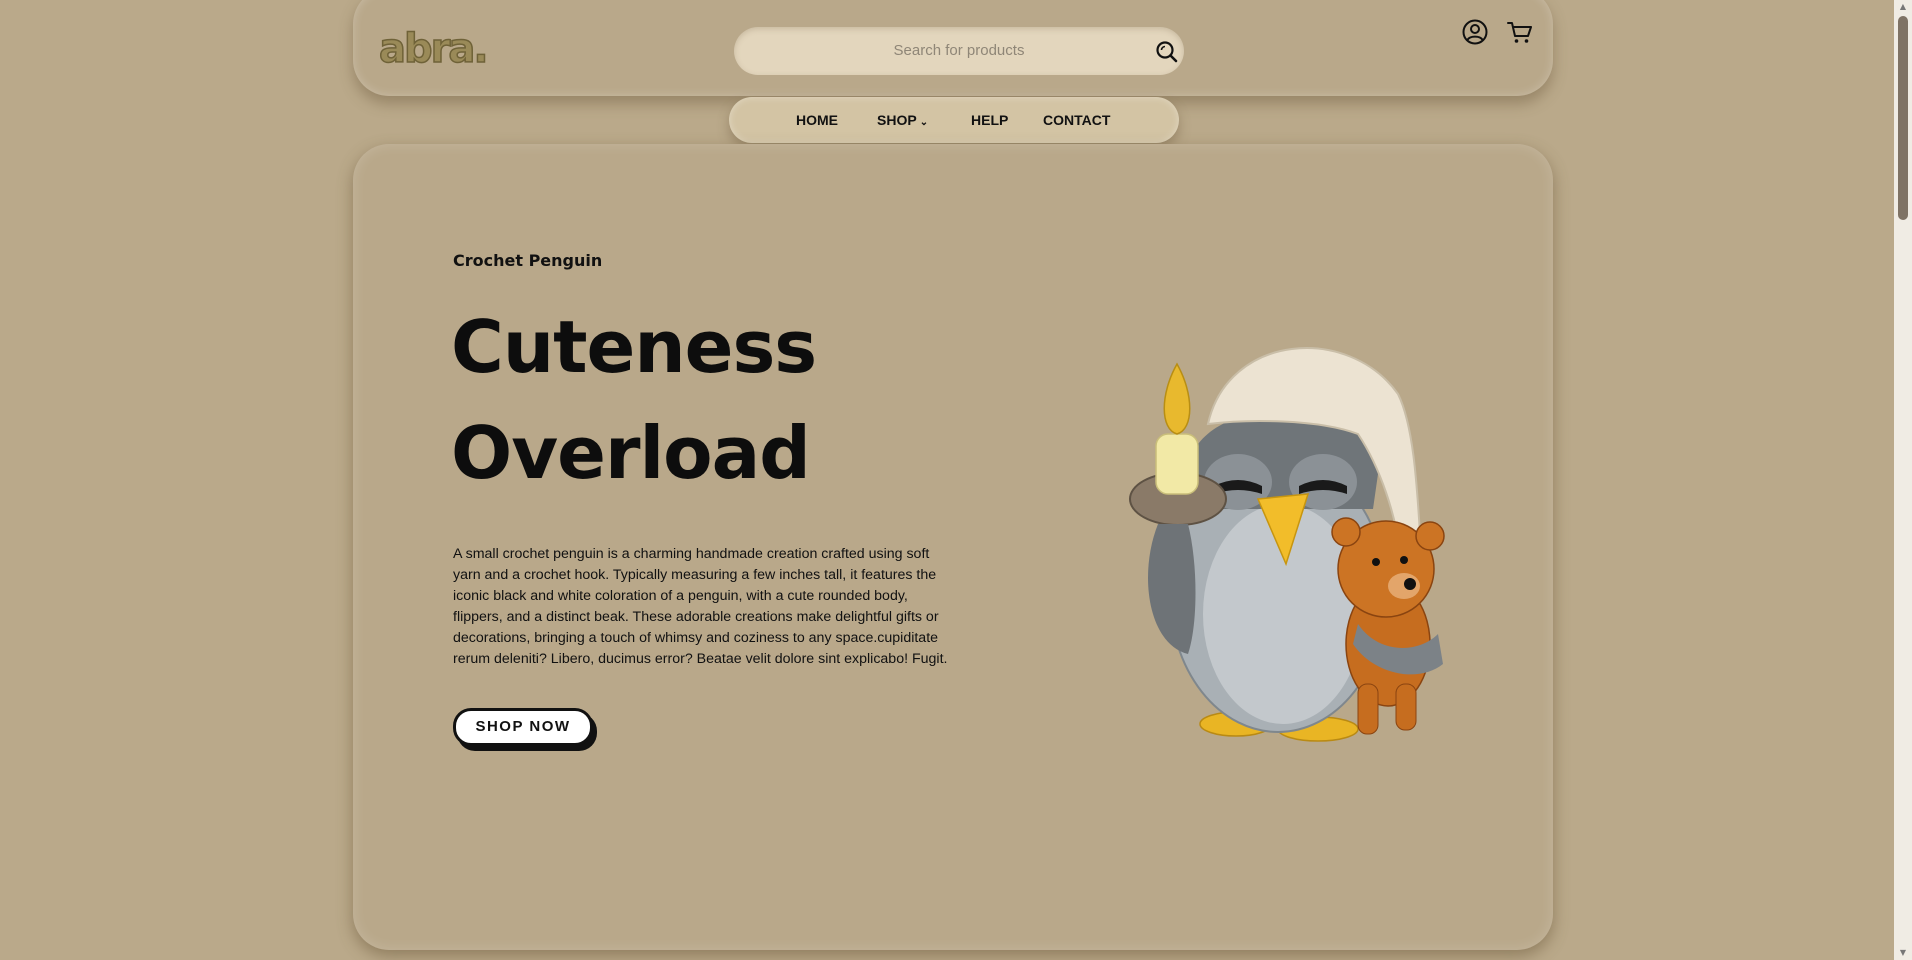  What do you see at coordinates (954, 120) in the screenshot?
I see `main-nav: HOME SHOP ⌄ HELP CONTACT` at bounding box center [954, 120].